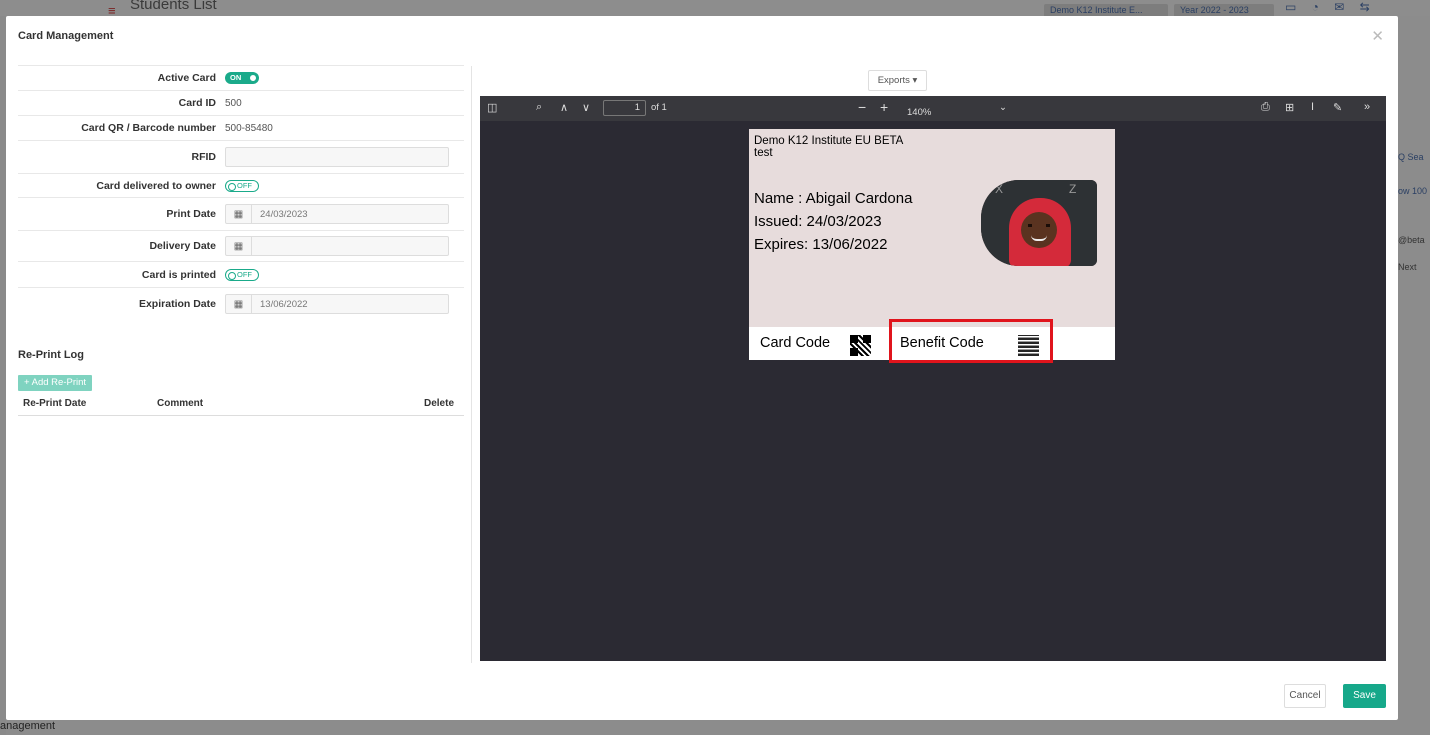 The width and height of the screenshot is (1430, 735). I want to click on delivery-date-input: ▦, so click(337, 246).